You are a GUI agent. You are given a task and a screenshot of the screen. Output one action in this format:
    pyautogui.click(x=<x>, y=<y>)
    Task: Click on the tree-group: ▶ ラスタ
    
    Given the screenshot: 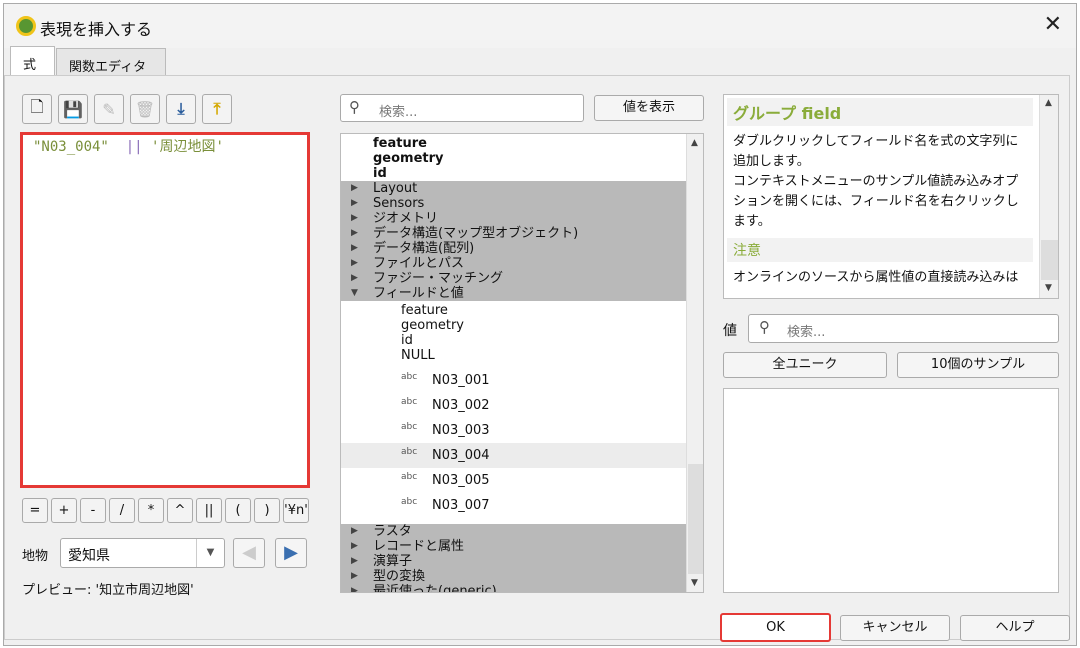 What is the action you would take?
    pyautogui.click(x=513, y=531)
    